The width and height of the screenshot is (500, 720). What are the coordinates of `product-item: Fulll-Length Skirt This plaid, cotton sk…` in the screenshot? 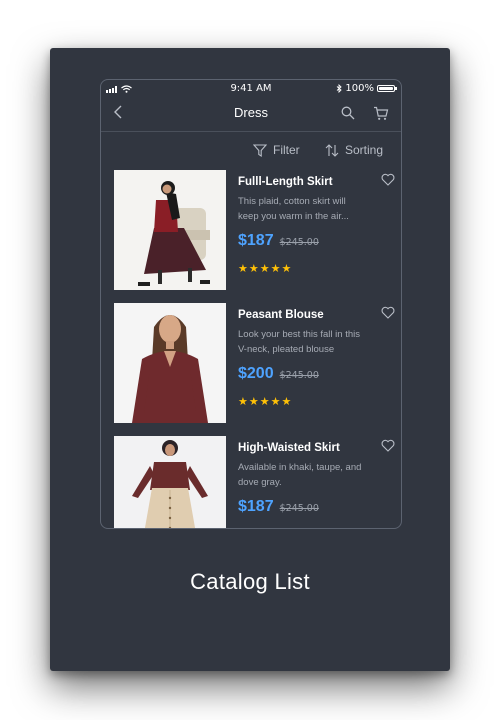 It's located at (257, 230).